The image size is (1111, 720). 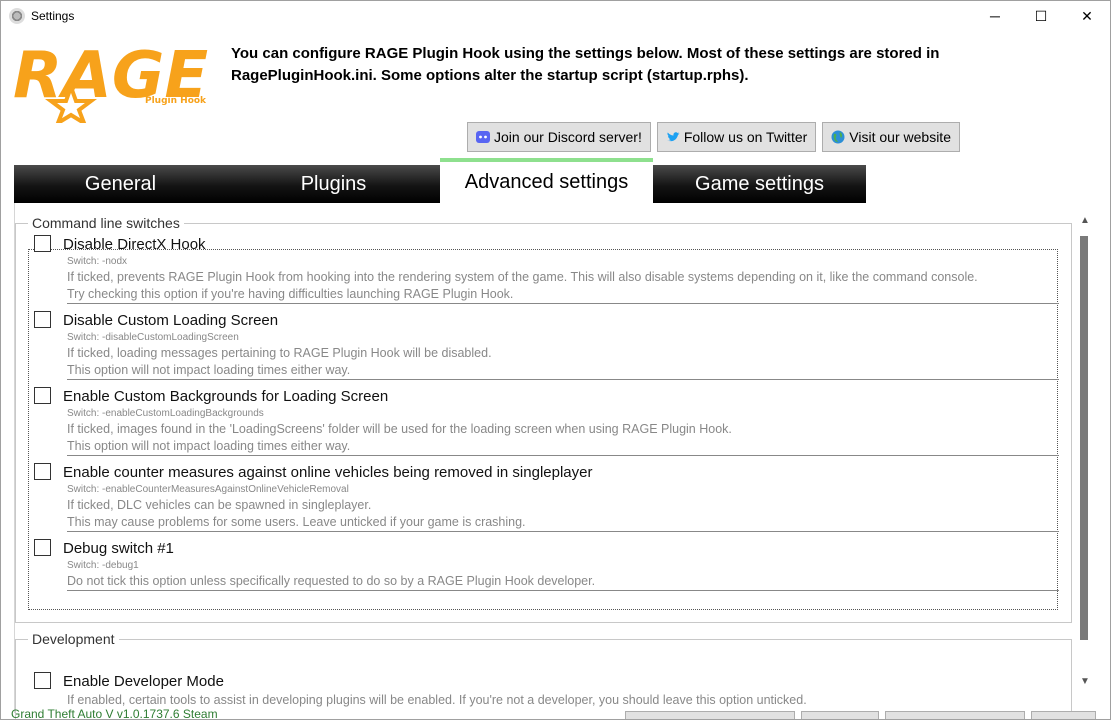 I want to click on window-title: Settings, so click(x=53, y=16).